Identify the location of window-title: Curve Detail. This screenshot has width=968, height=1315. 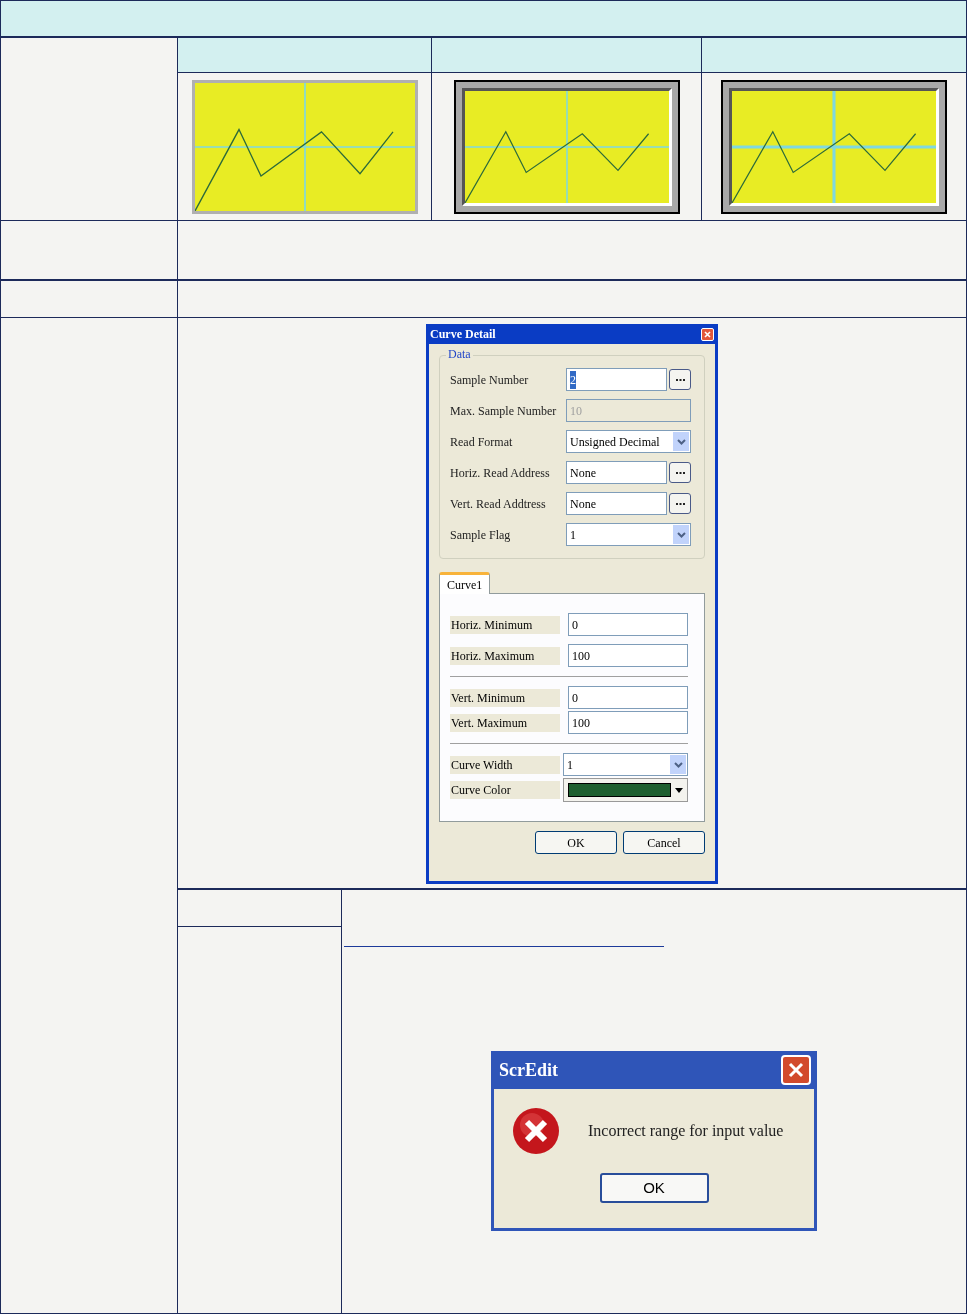
(463, 334).